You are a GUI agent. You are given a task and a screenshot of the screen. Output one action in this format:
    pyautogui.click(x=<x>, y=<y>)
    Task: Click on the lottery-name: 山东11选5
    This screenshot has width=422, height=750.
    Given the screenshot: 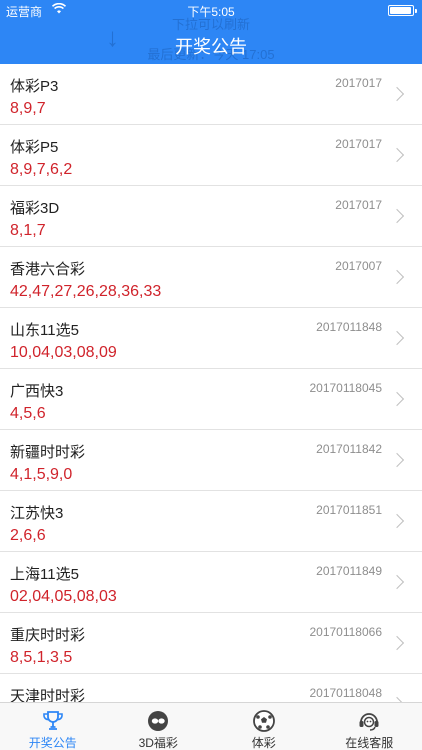 What is the action you would take?
    pyautogui.click(x=44, y=330)
    